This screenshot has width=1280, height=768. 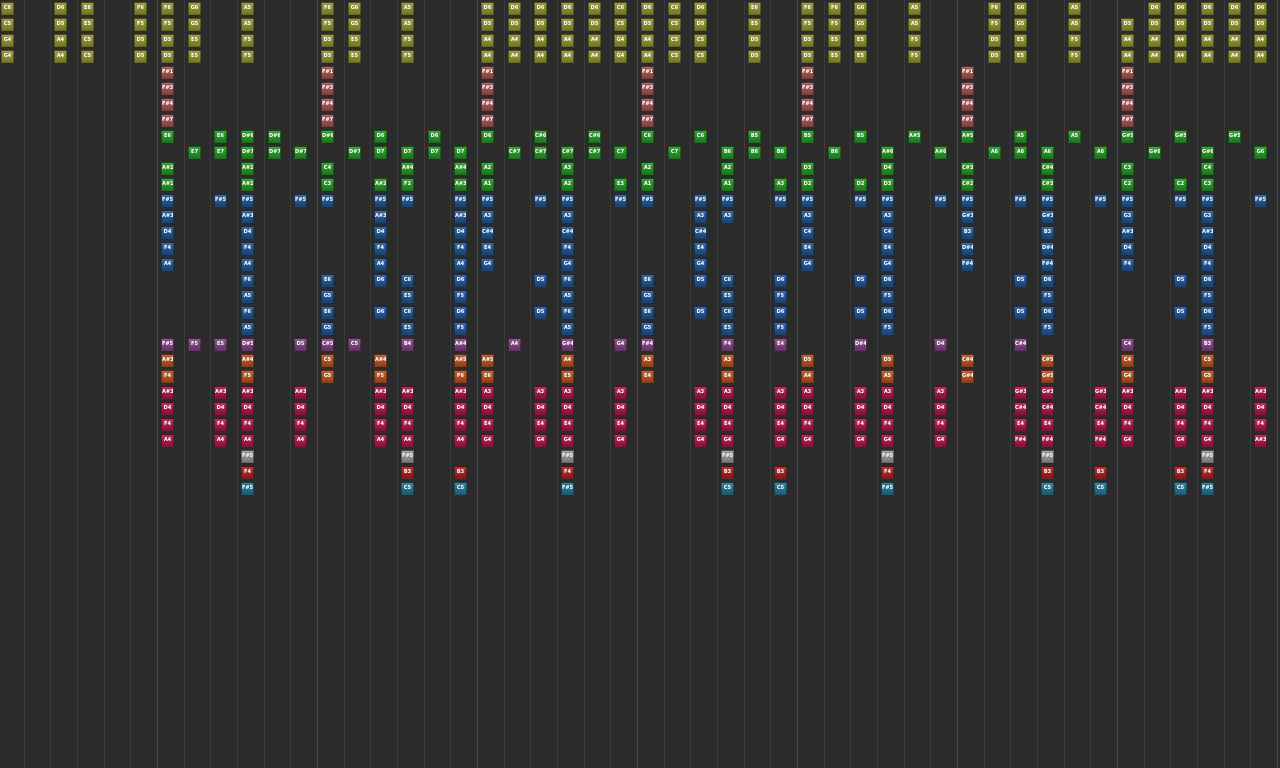 What do you see at coordinates (807, 232) in the screenshot?
I see `note-block: C4` at bounding box center [807, 232].